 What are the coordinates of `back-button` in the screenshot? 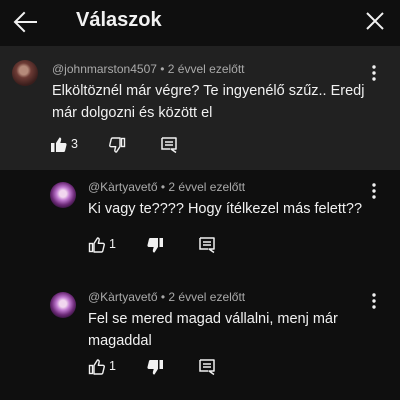 It's located at (25, 22).